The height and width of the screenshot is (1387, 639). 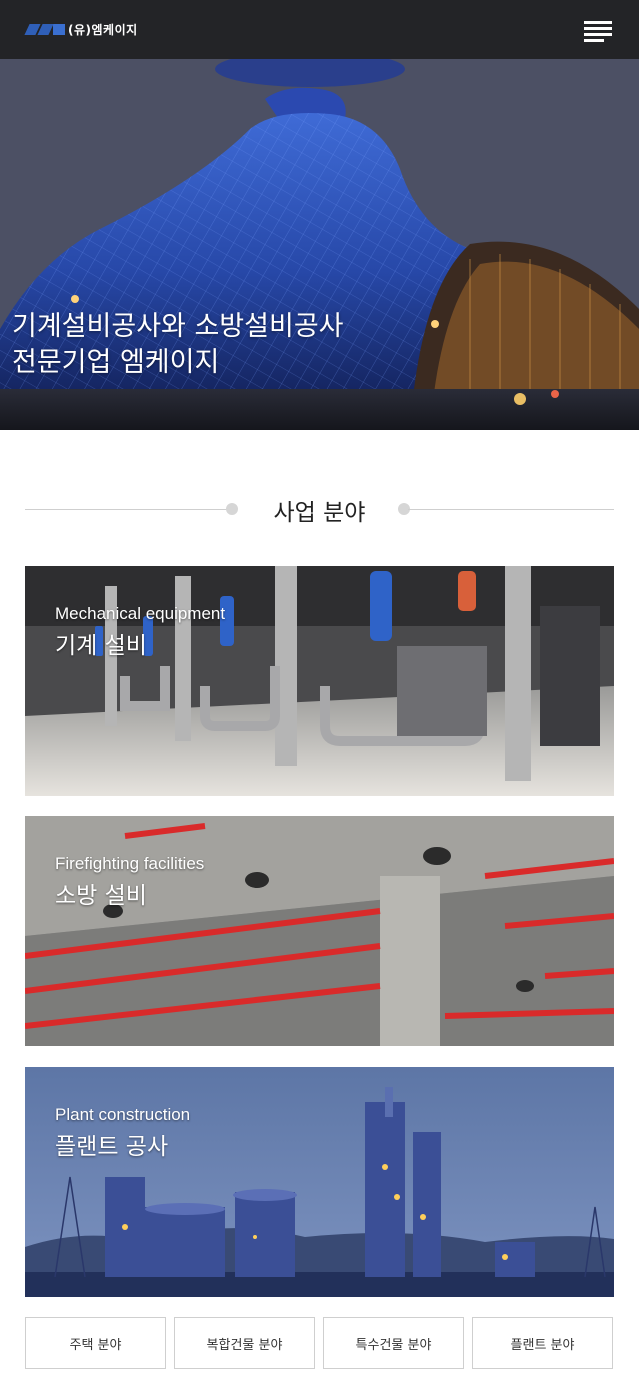 I want to click on section-title: 사업 분야, so click(x=319, y=513).